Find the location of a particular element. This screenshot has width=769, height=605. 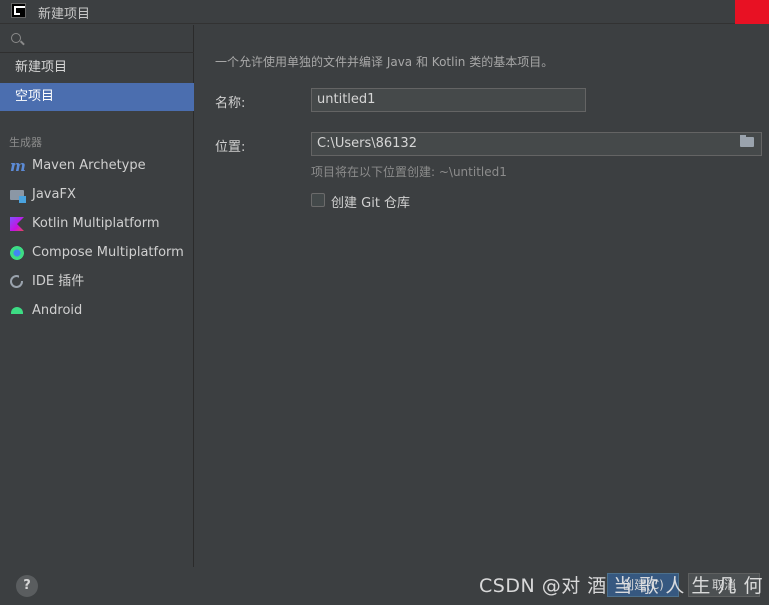

generators-section-label: 生成器 is located at coordinates (25, 142).